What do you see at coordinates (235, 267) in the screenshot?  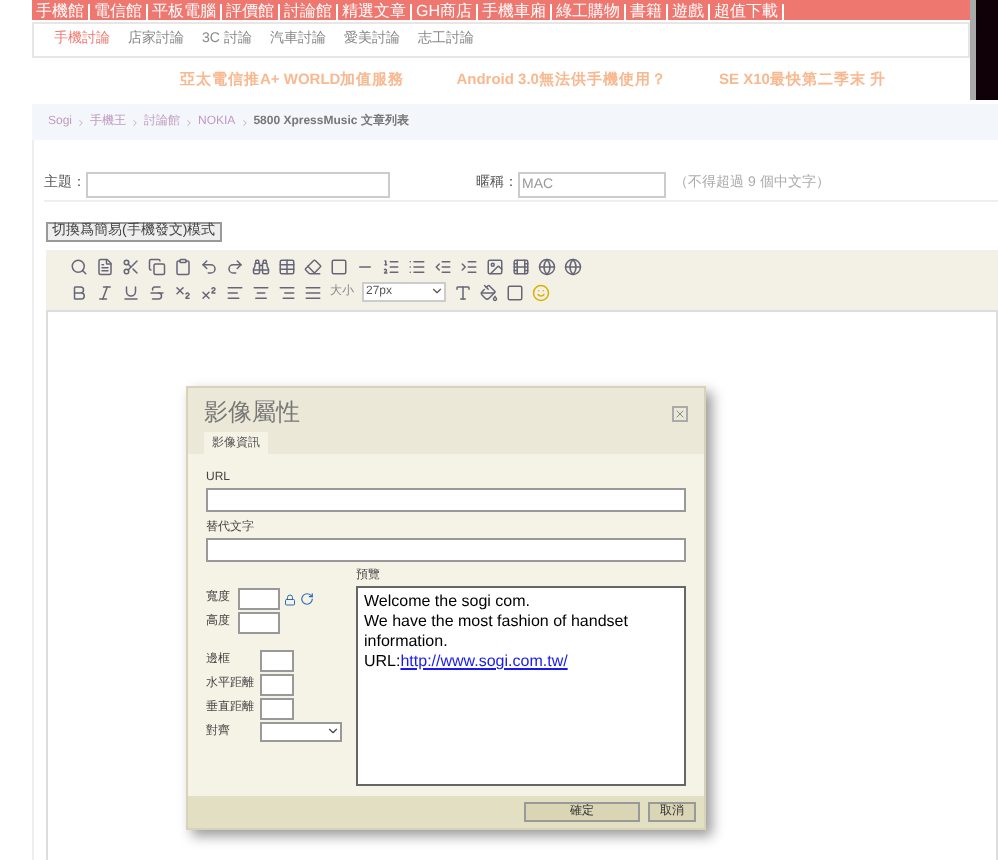 I see `redo-icon` at bounding box center [235, 267].